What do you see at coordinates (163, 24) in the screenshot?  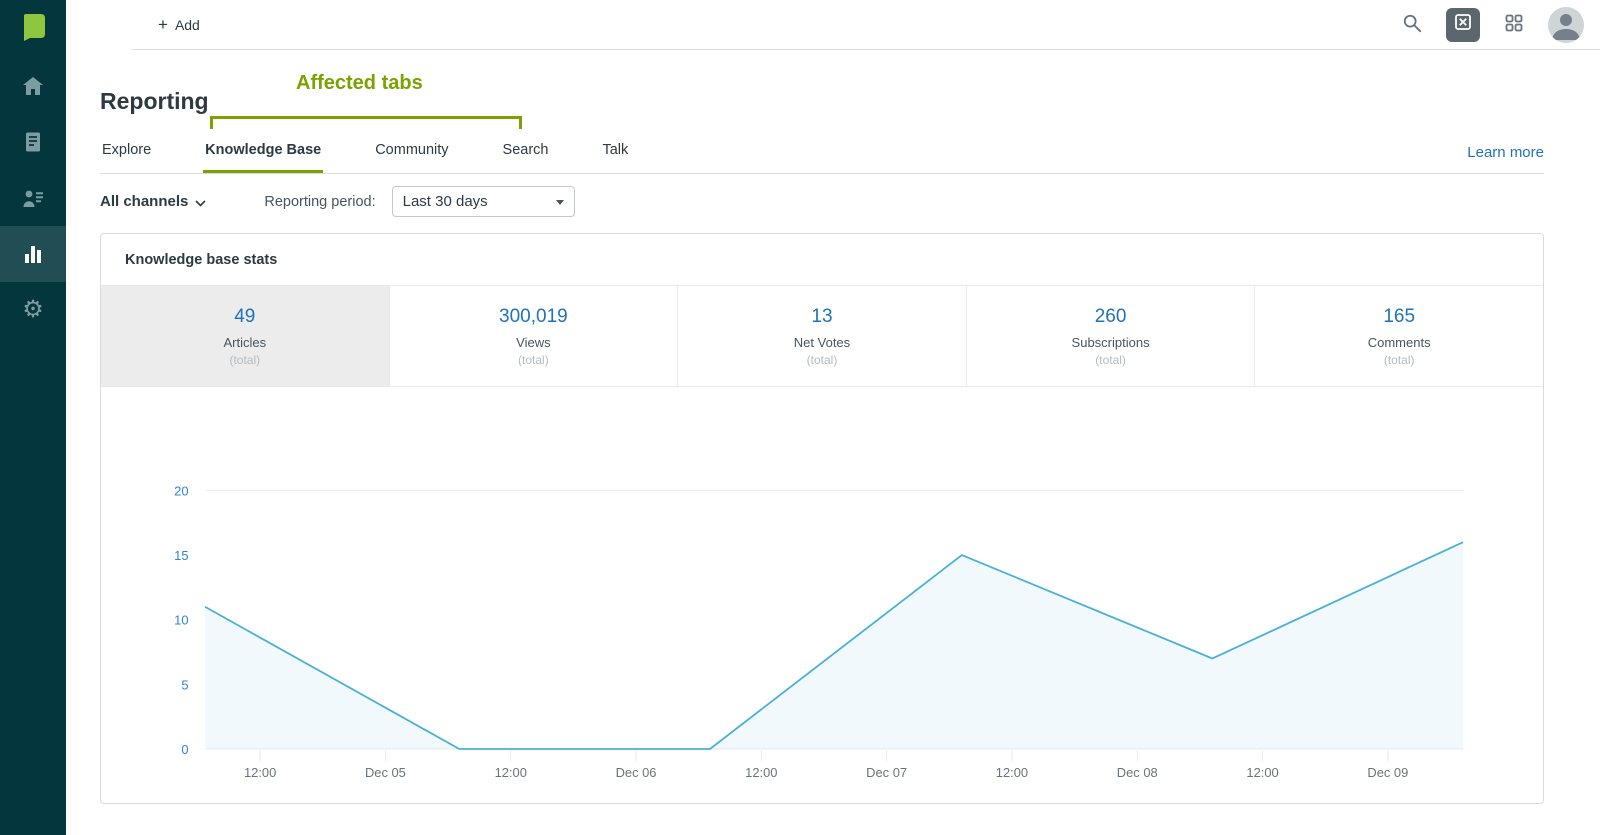 I see `plus-icon: +` at bounding box center [163, 24].